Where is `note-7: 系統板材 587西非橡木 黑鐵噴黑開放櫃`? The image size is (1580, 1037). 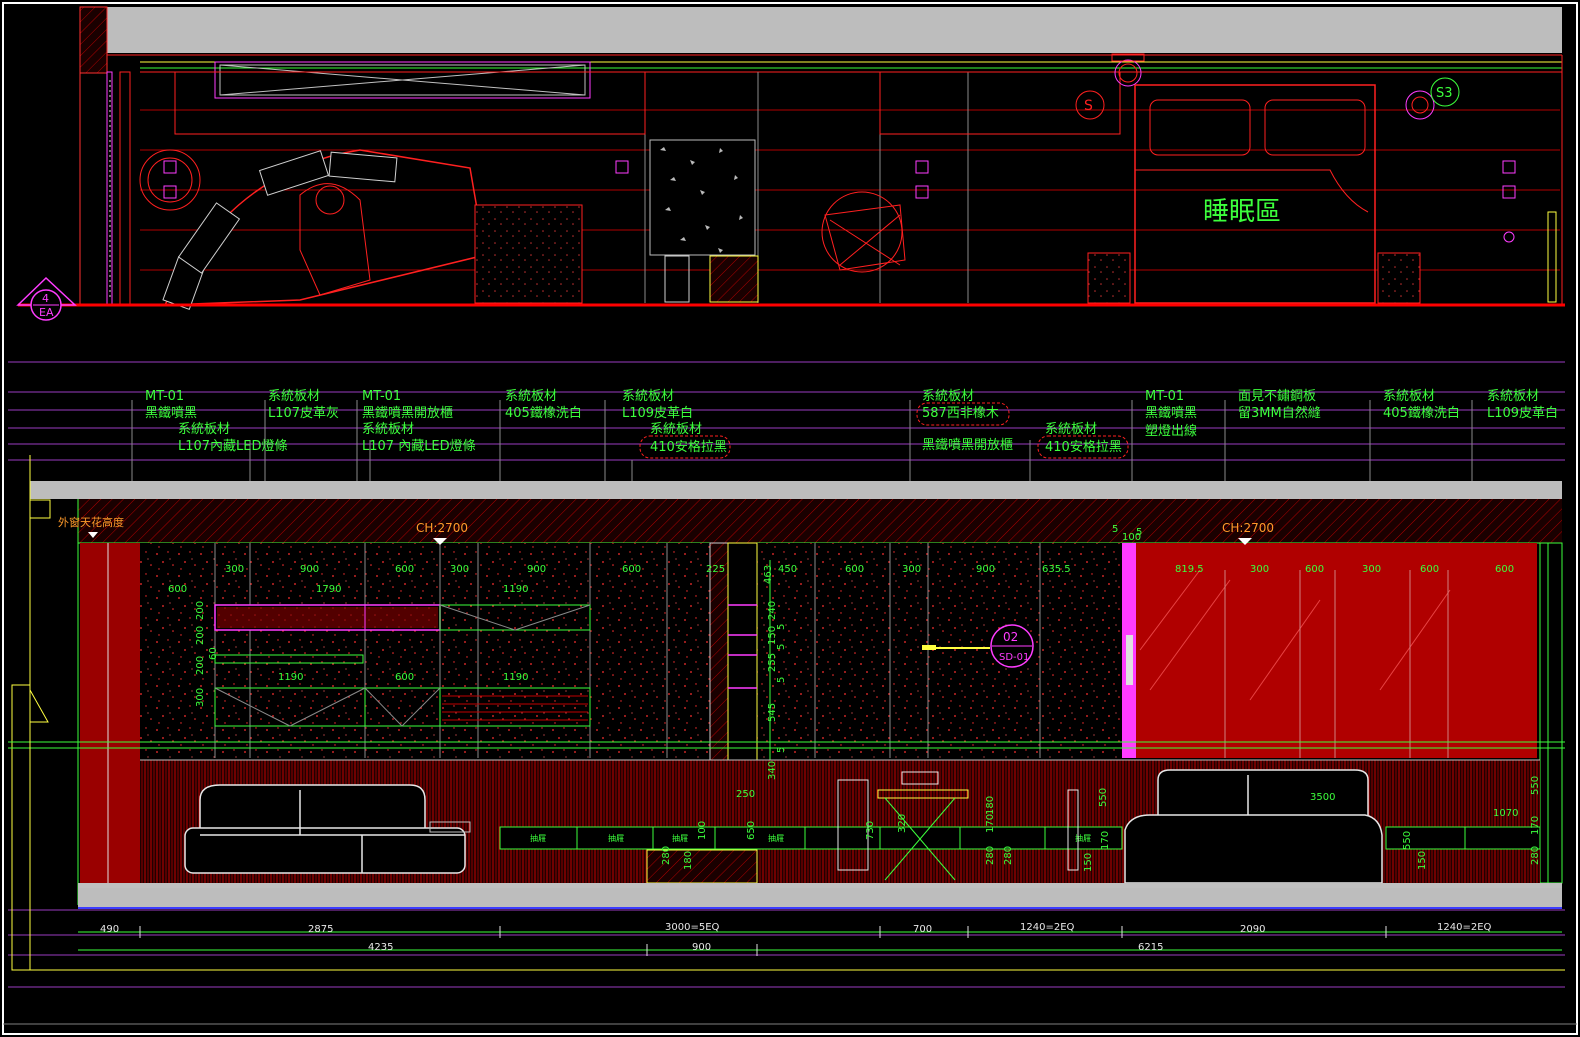
note-7: 系統板材 587西非橡木 黑鐵噴黑開放櫃 is located at coordinates (964, 421).